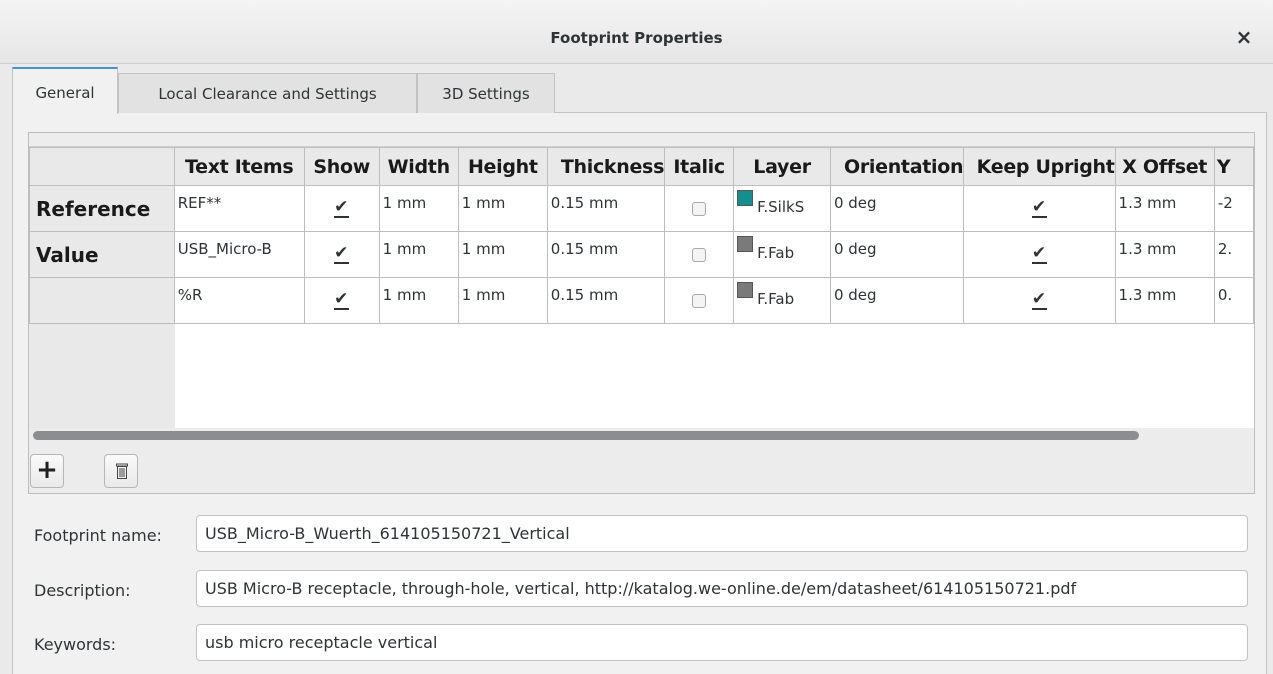  Describe the element at coordinates (897, 166) in the screenshot. I see `col-header-orientation: Orientation` at that location.